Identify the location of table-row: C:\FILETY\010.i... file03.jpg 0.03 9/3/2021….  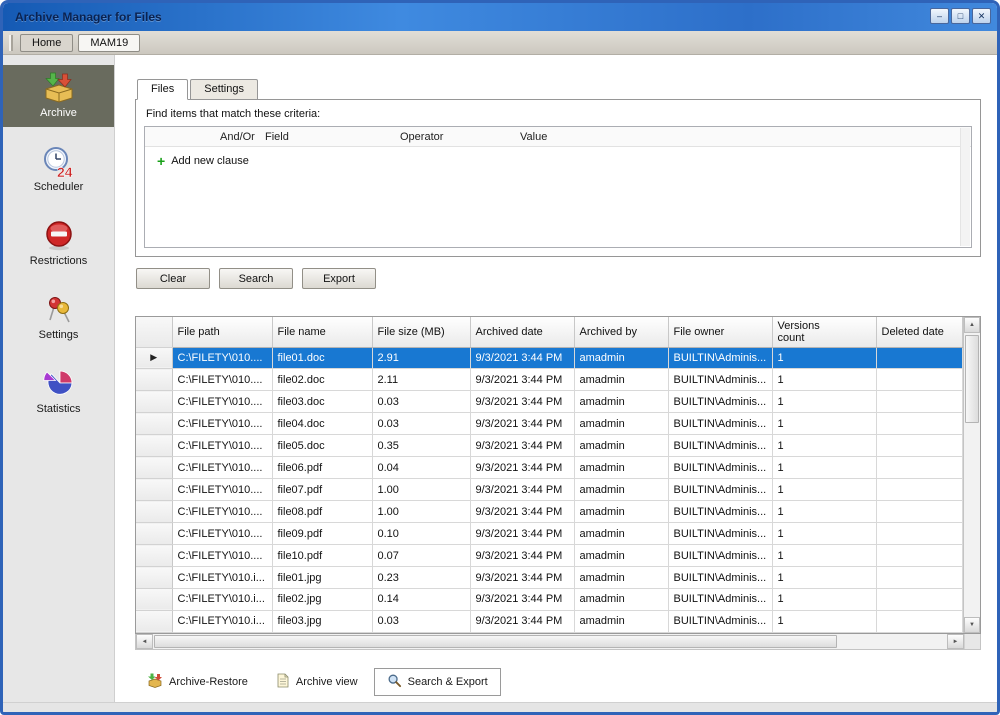
(549, 621).